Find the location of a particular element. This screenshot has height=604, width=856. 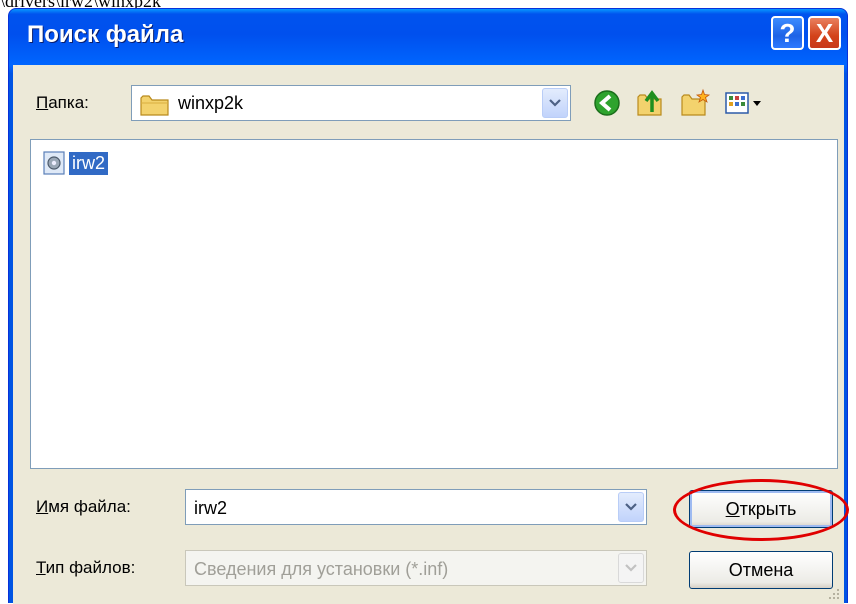

up-folder-icon is located at coordinates (651, 103).